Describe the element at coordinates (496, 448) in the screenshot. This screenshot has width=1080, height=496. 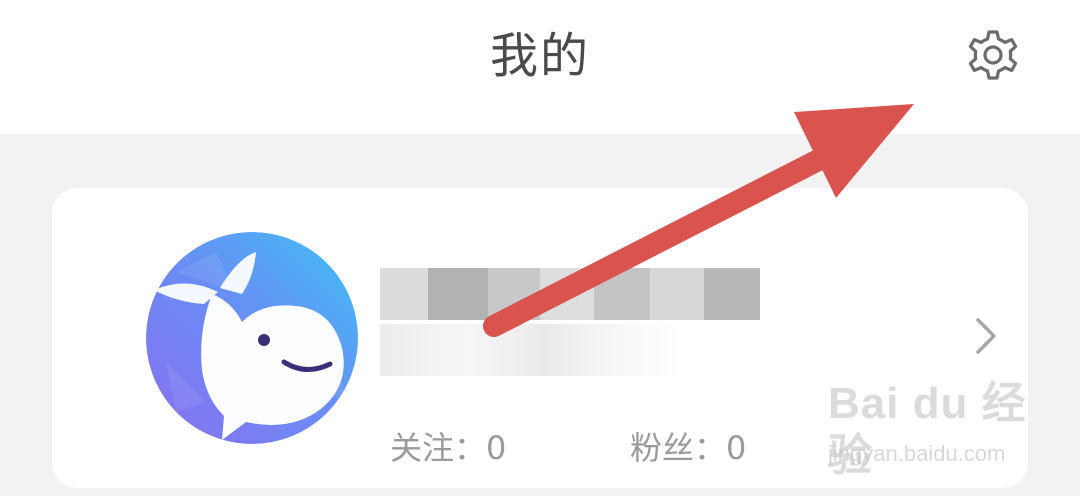
I see `follow-count: 0` at that location.